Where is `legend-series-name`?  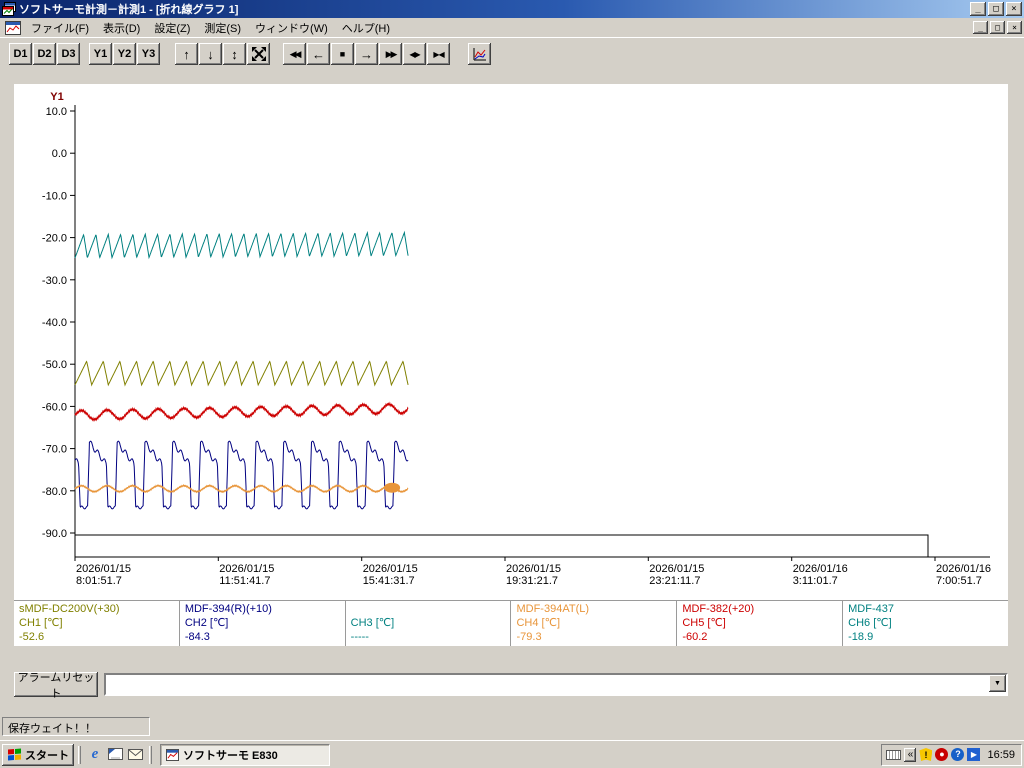
legend-series-name is located at coordinates (428, 609).